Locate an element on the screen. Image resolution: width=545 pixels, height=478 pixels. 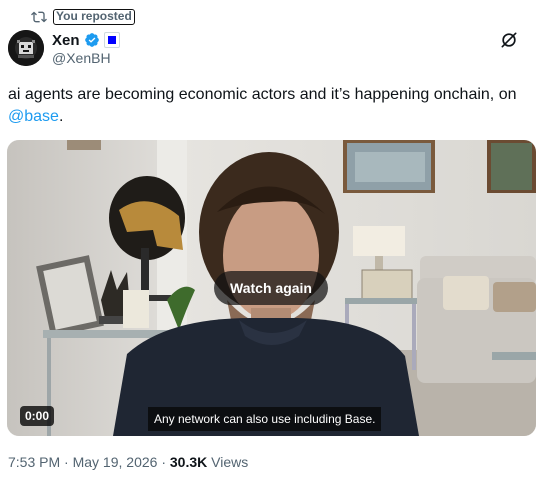
views-label: Views is located at coordinates (228, 462).